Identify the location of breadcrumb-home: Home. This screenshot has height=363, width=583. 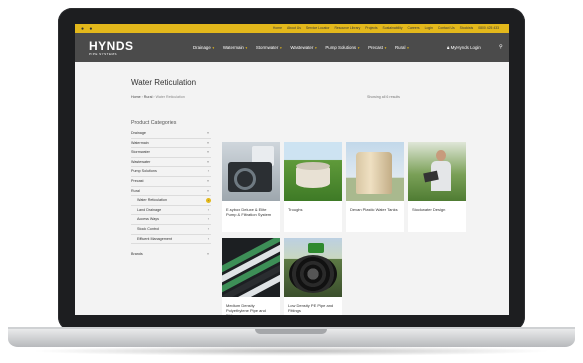
(136, 97).